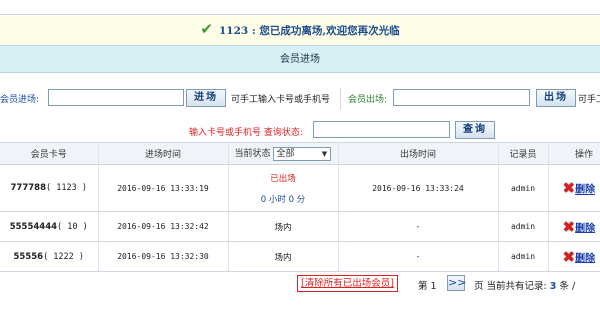 The width and height of the screenshot is (600, 310). I want to click on header-status: 当前状态 全部 ▼, so click(283, 153).